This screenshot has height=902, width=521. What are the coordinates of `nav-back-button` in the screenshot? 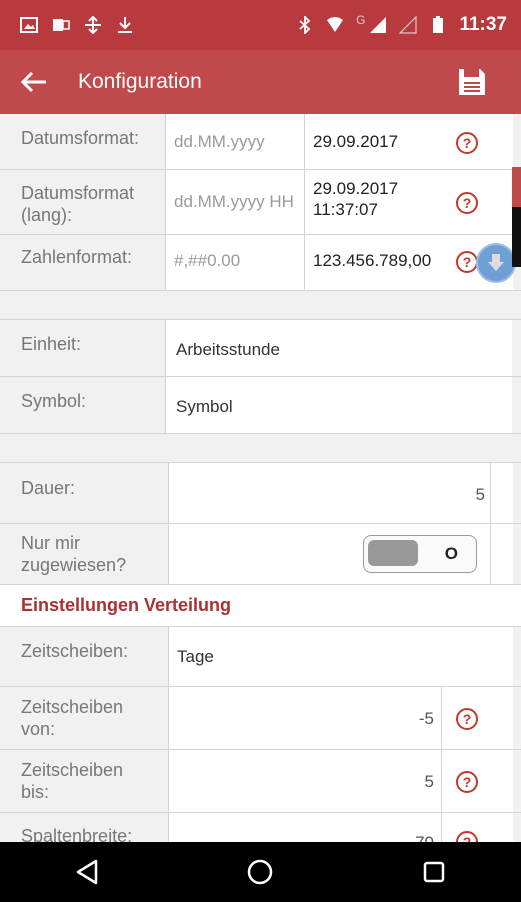 It's located at (87, 872).